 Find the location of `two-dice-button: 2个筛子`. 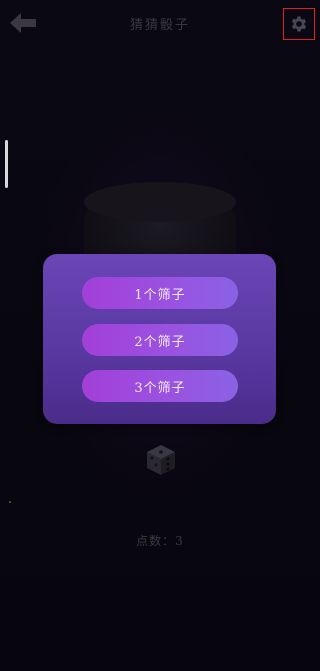

two-dice-button: 2个筛子 is located at coordinates (160, 340).